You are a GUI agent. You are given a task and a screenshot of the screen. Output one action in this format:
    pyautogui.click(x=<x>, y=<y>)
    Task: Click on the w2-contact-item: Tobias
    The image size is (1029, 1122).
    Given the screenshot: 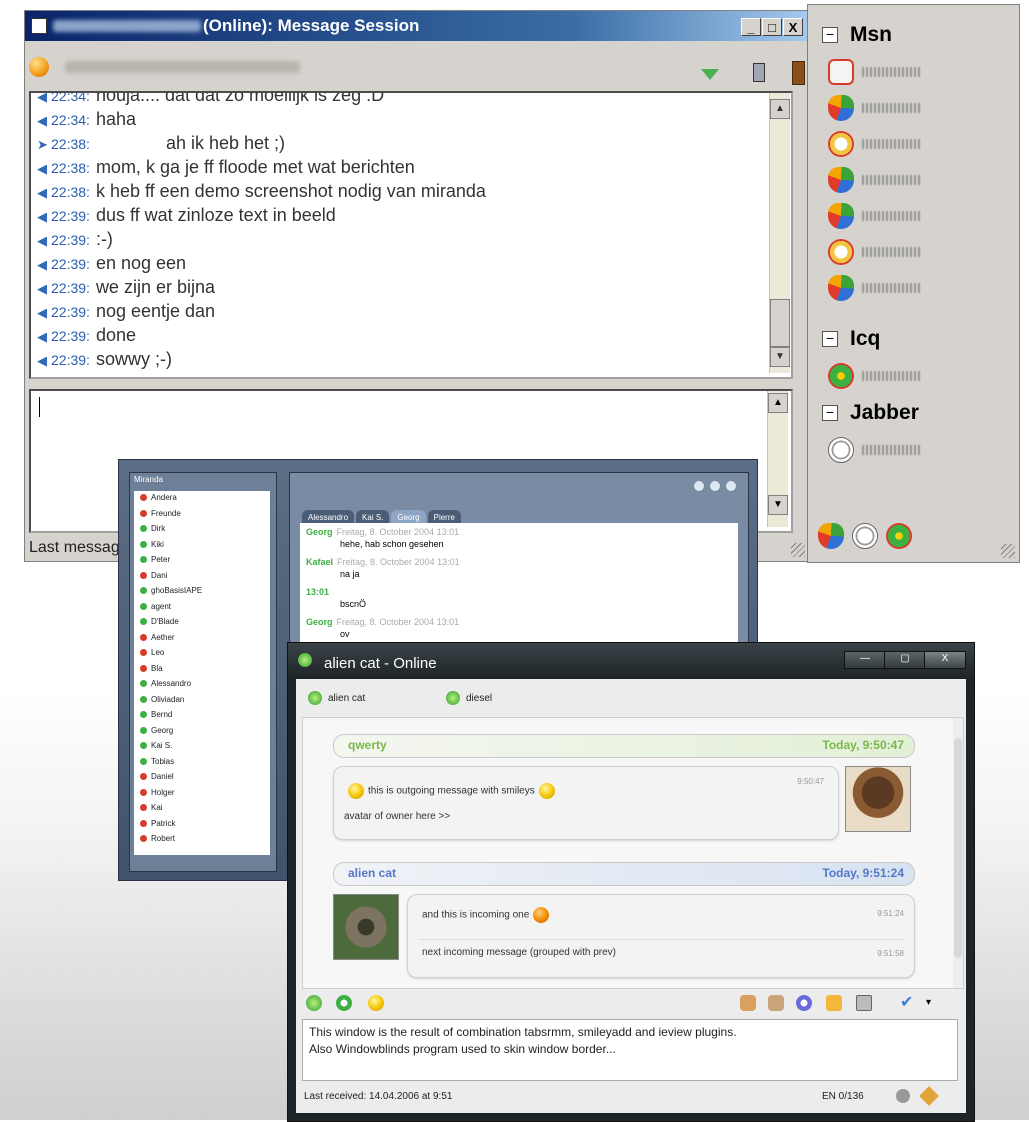 What is the action you would take?
    pyautogui.click(x=157, y=763)
    